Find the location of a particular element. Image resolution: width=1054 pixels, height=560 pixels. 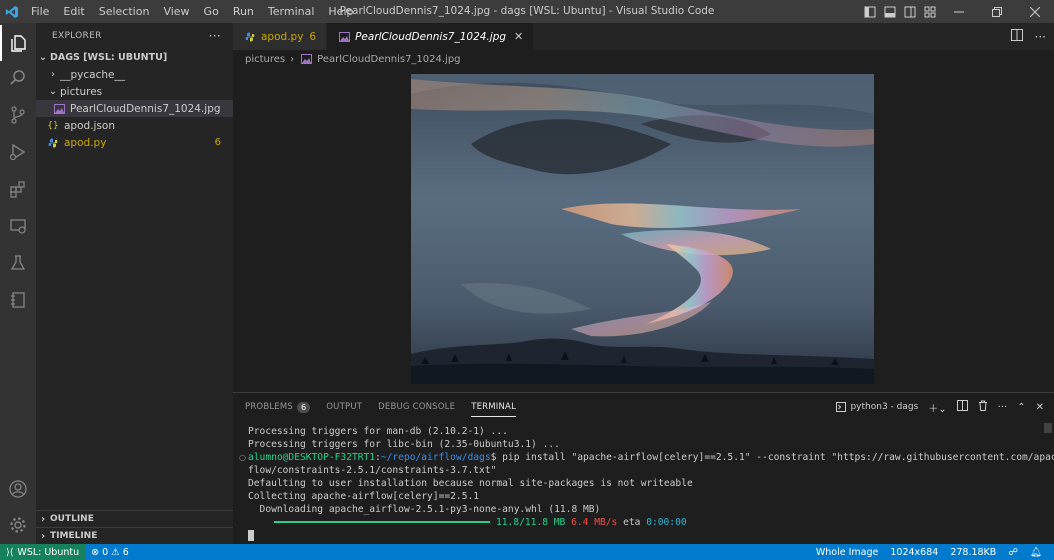

toggle-sidebar-icon is located at coordinates (870, 11).